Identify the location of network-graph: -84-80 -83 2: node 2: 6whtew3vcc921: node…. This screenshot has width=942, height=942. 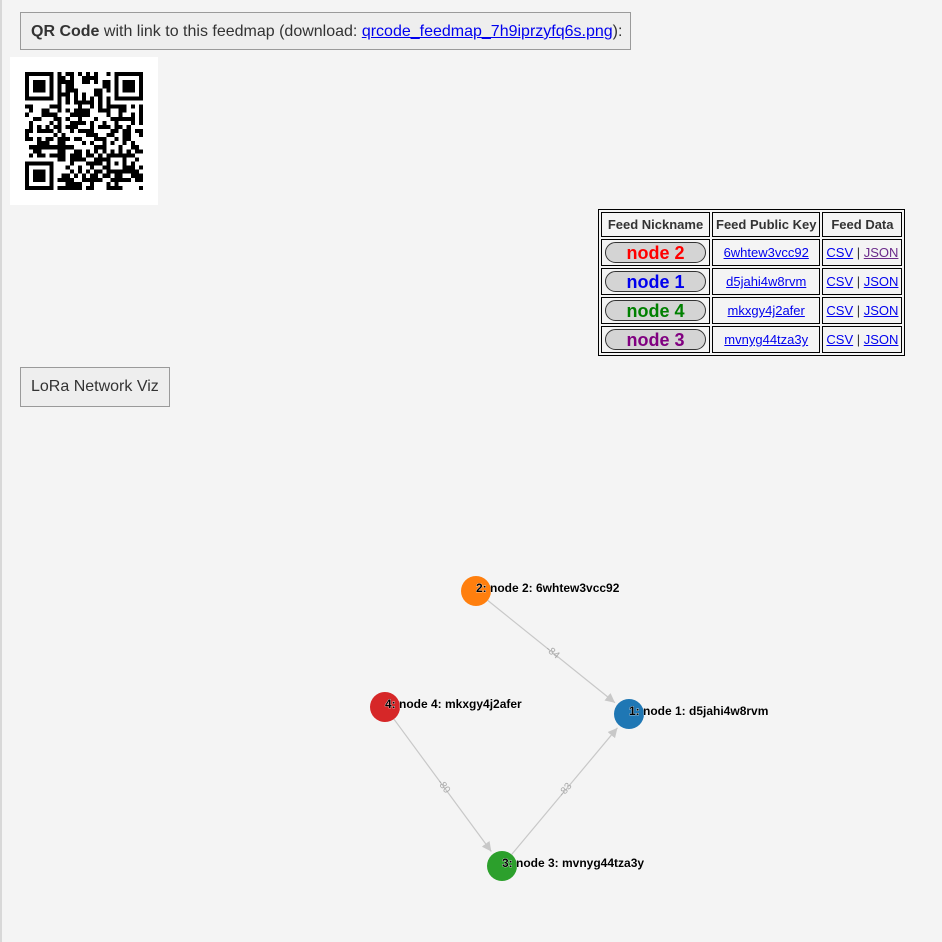
(569, 728).